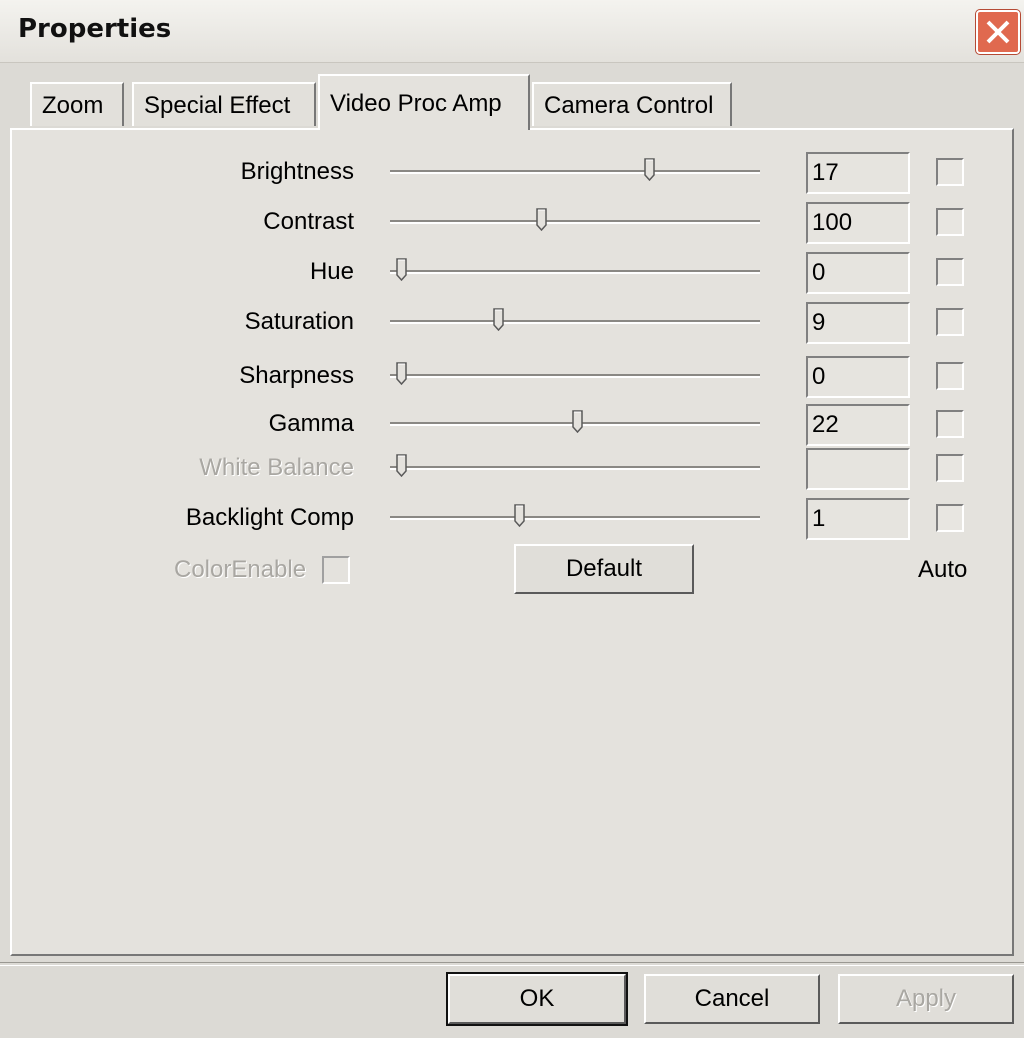 The height and width of the screenshot is (1038, 1024). I want to click on tab-camera-control-label: Camera Control, so click(629, 105).